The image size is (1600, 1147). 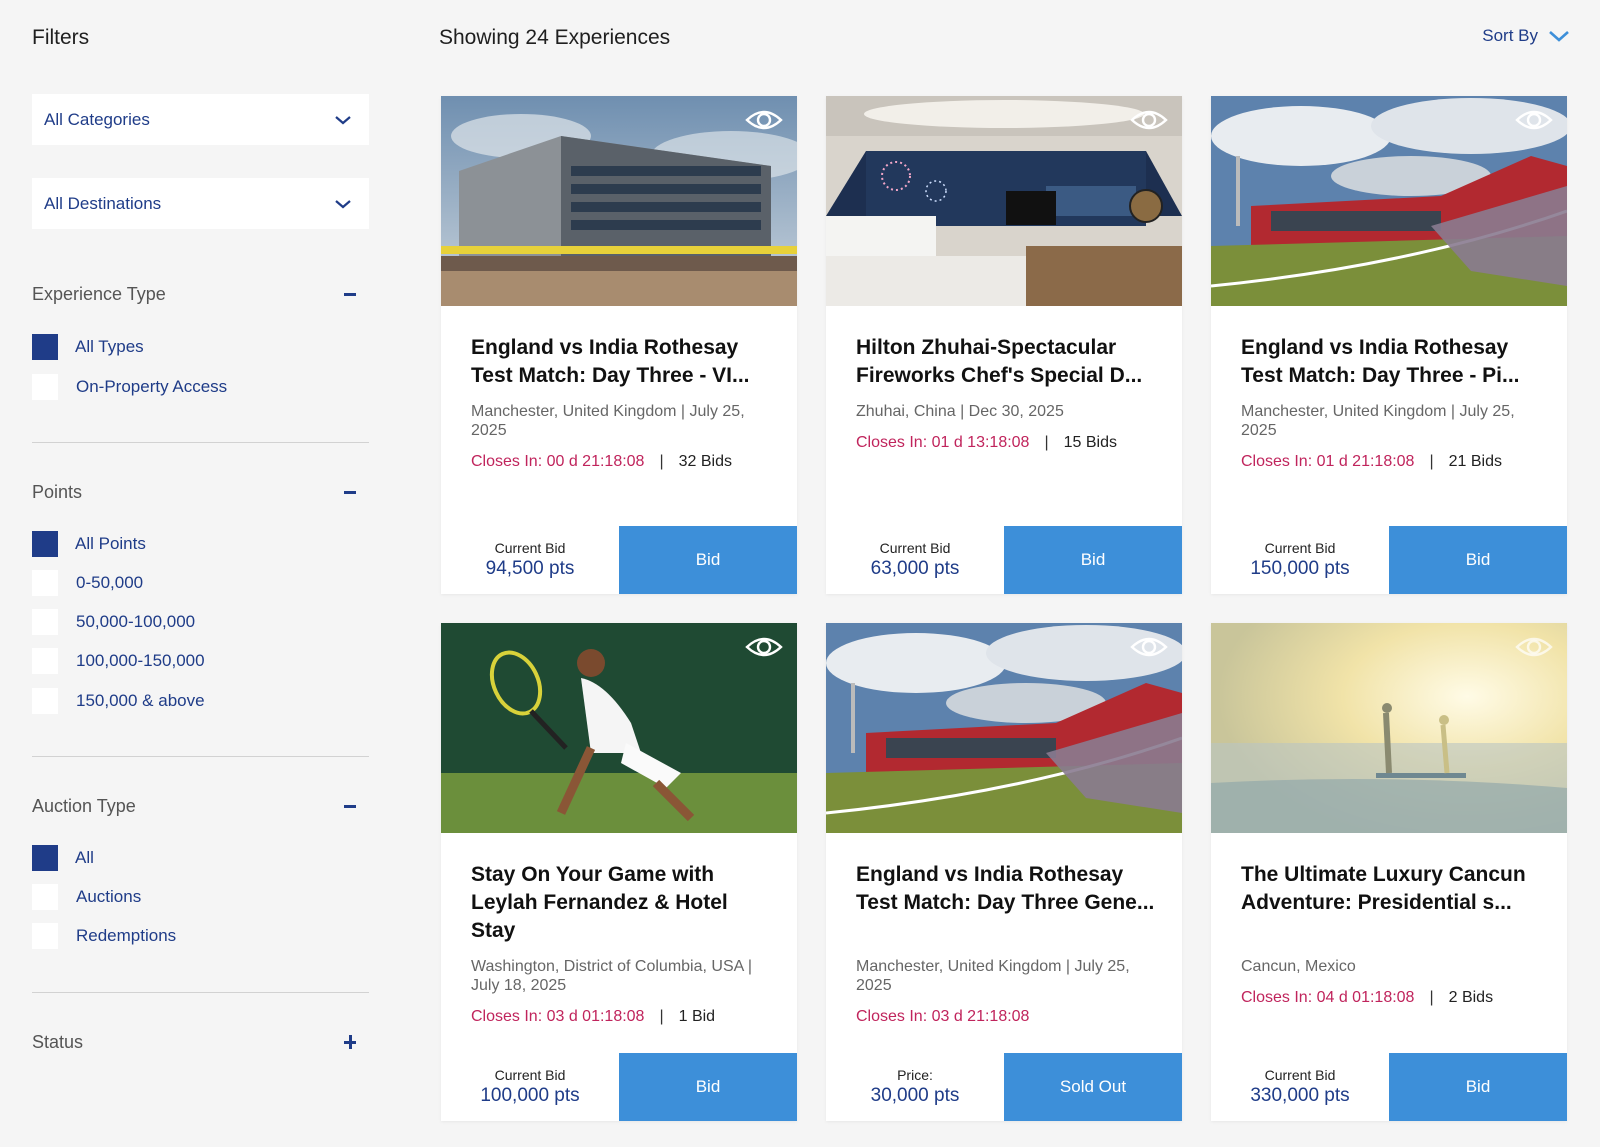 I want to click on closes-in: Closes In: 03 d 01:18:08, so click(x=558, y=1016).